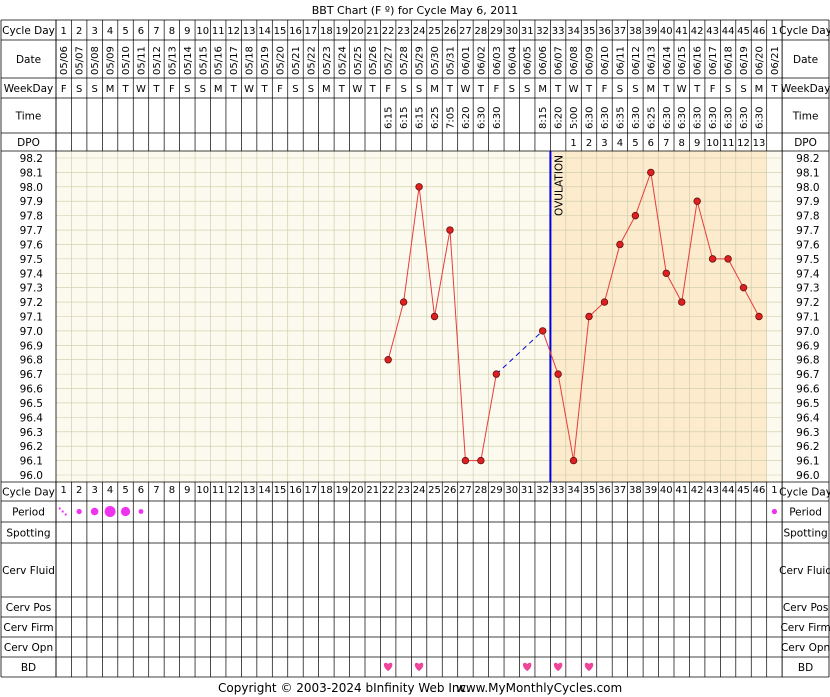 This screenshot has height=697, width=830. Describe the element at coordinates (31, 159) in the screenshot. I see `y-tick-label: 98.2` at that location.